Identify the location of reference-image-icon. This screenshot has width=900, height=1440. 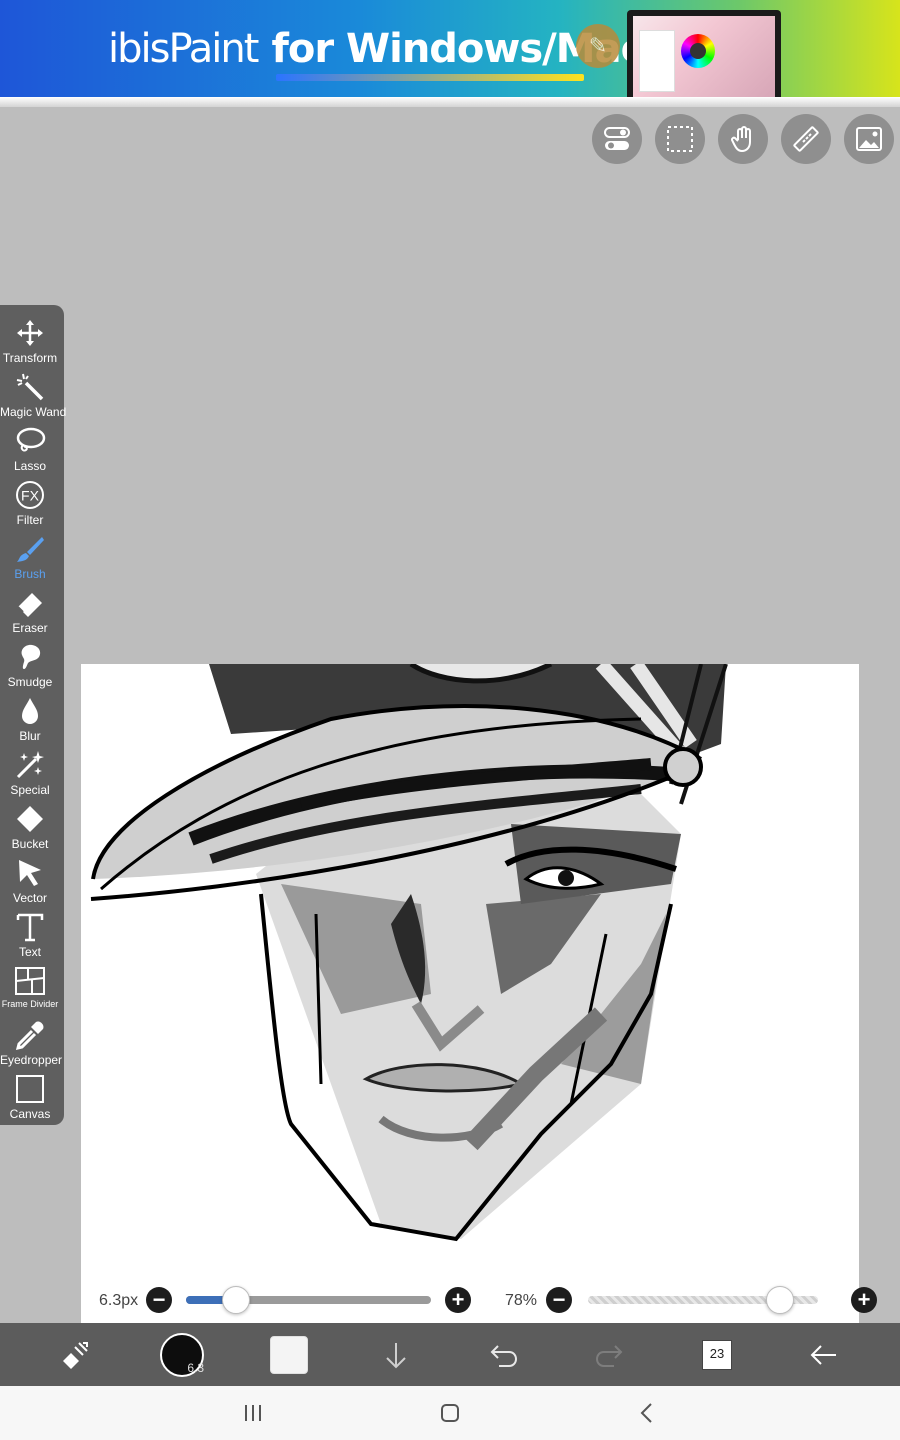
(869, 139).